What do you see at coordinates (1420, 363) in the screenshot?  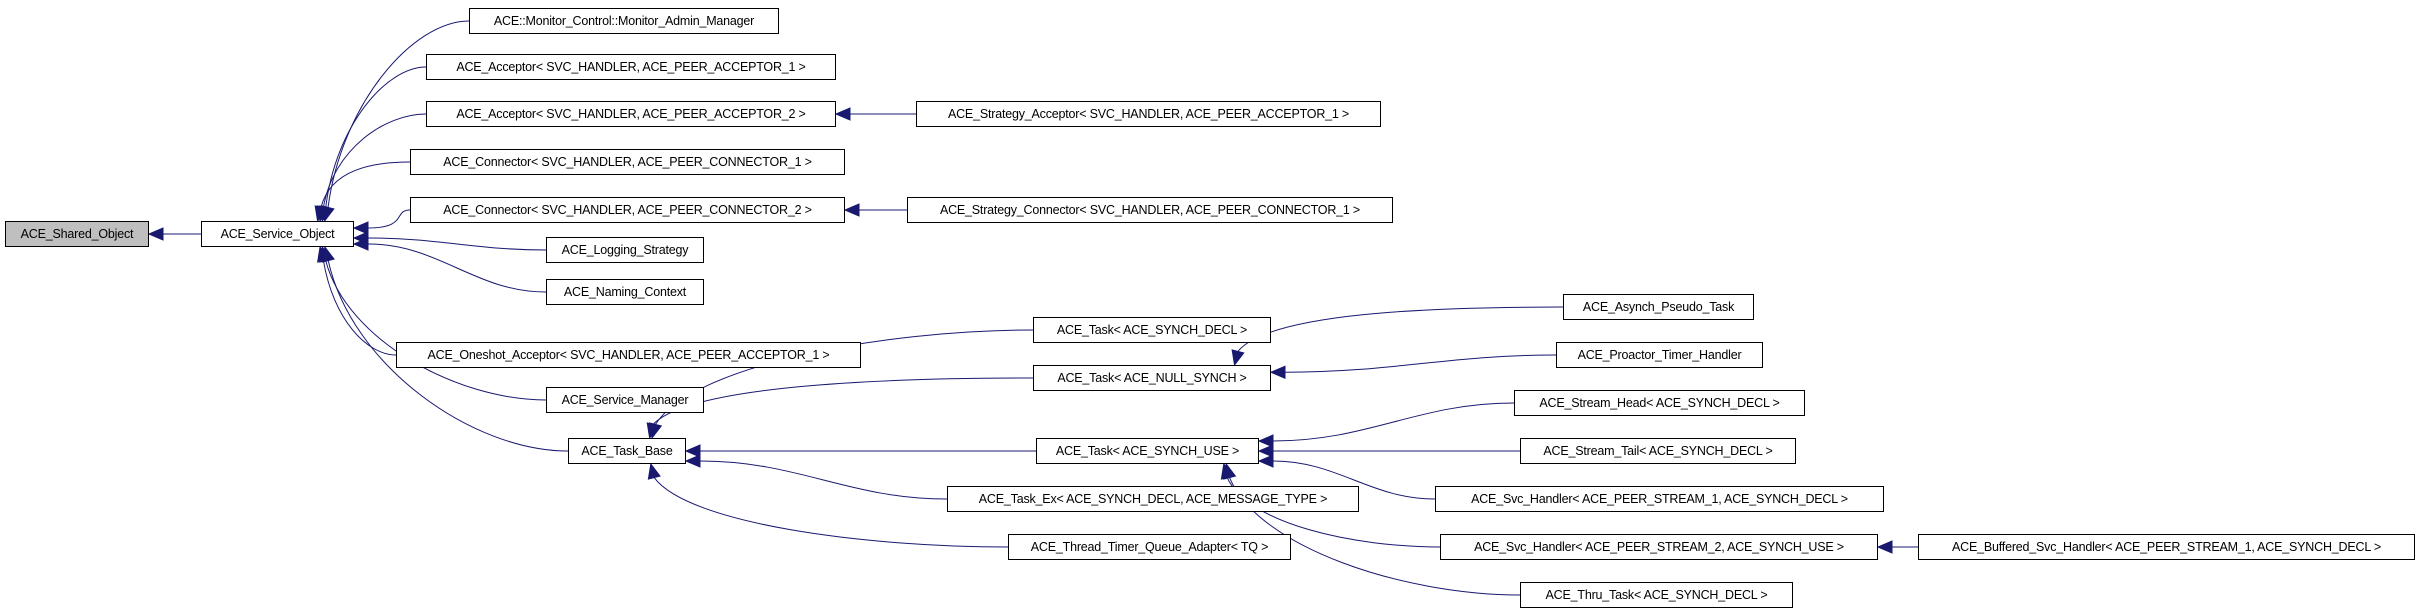 I see `edge-proactor-to-tasknull` at bounding box center [1420, 363].